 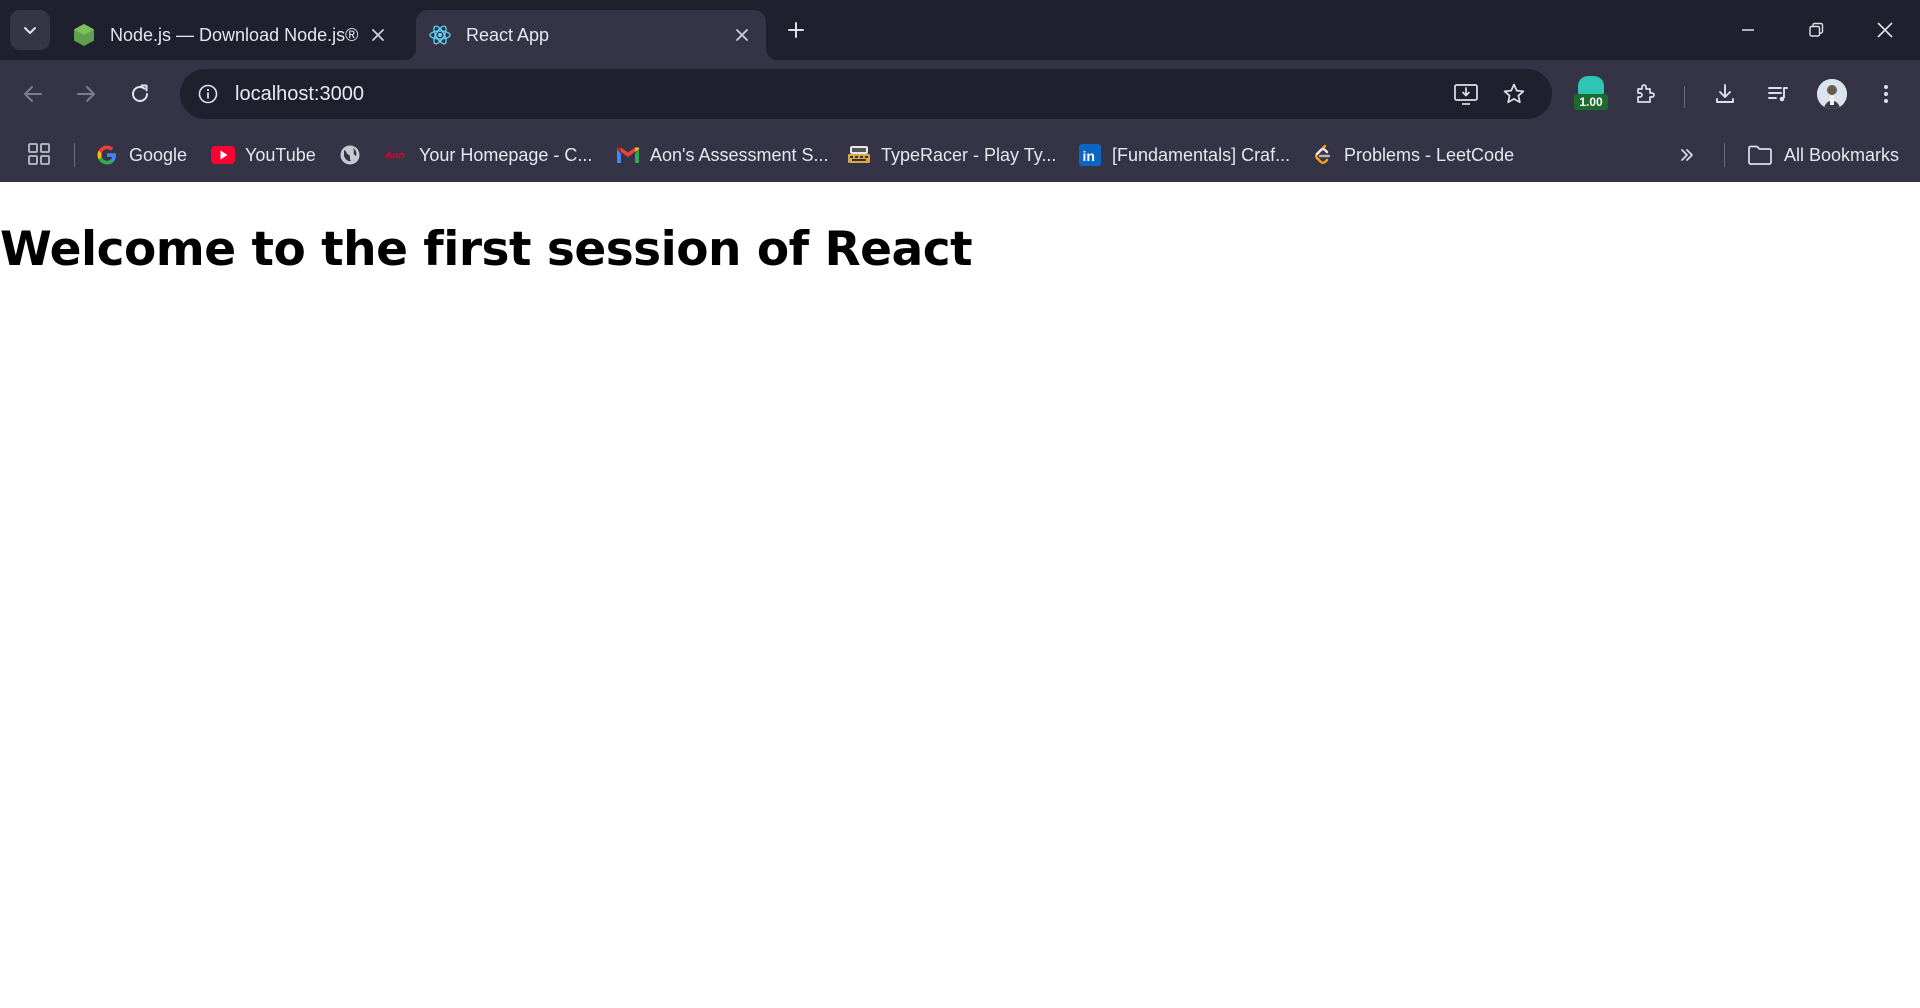 I want to click on folder-icon, so click(x=1760, y=155).